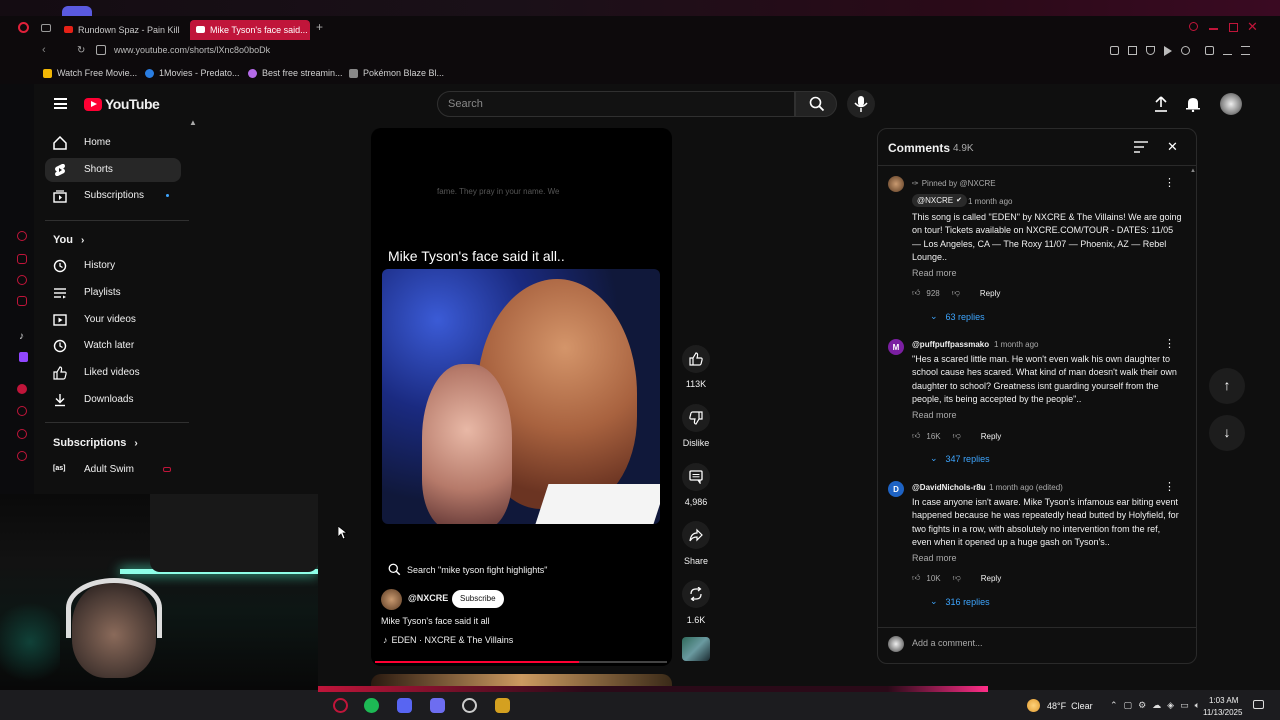 This screenshot has height=720, width=1280. What do you see at coordinates (478, 599) in the screenshot?
I see `subscribe-button: Subscribe` at bounding box center [478, 599].